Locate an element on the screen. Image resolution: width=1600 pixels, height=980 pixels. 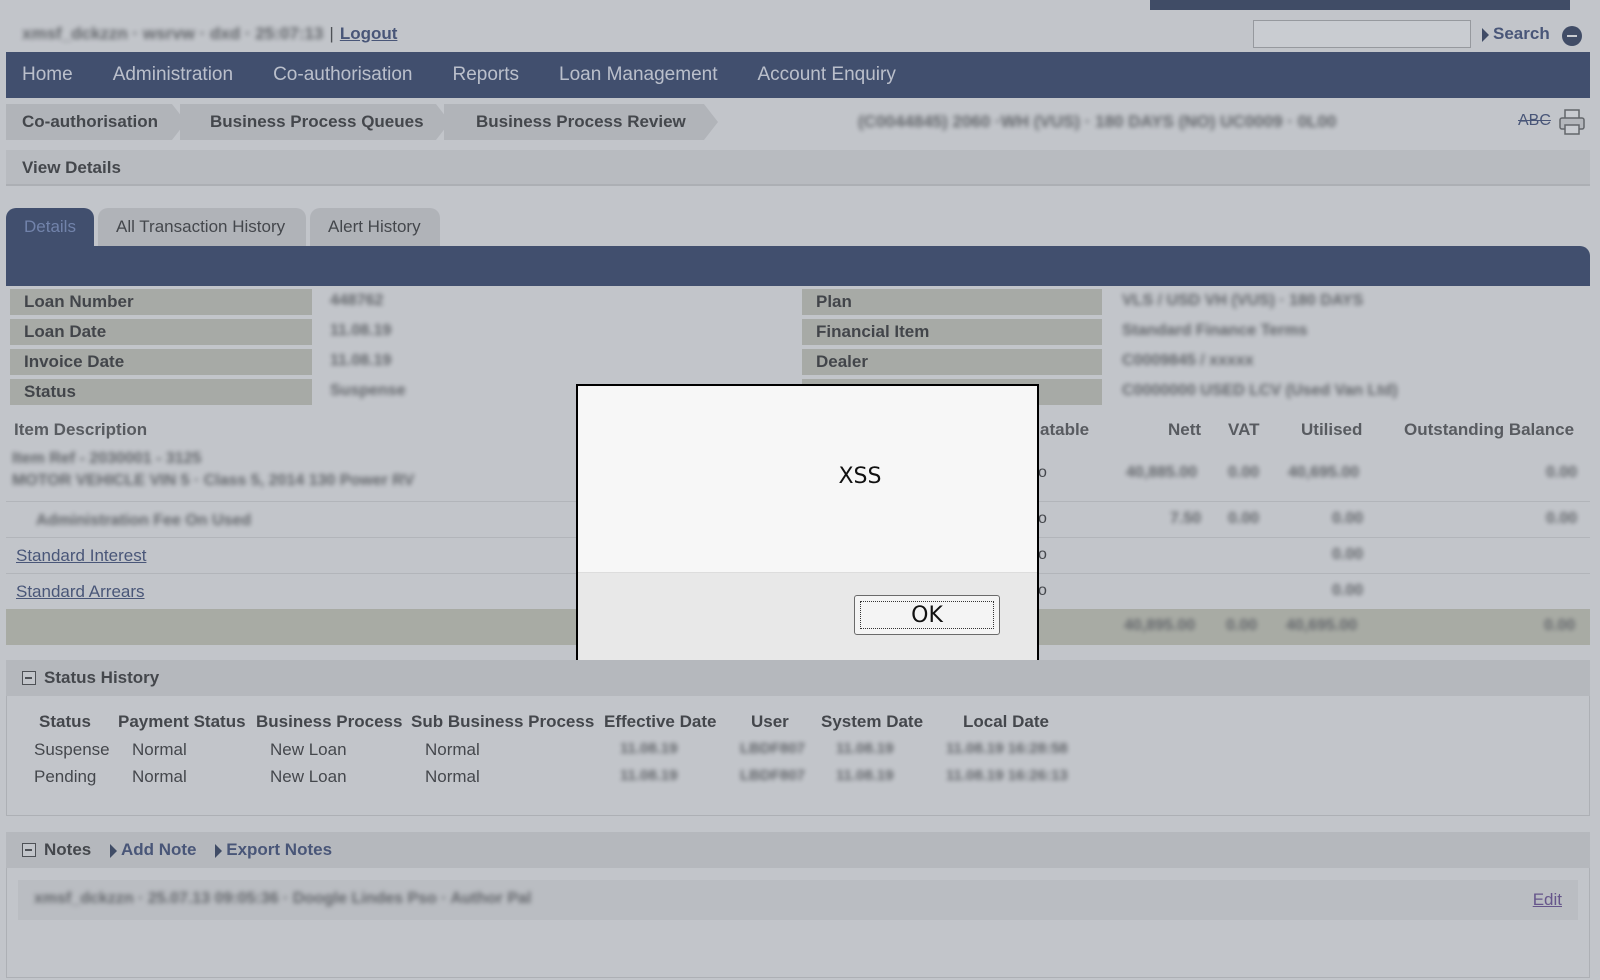
alert-footer: OK is located at coordinates (807, 616).